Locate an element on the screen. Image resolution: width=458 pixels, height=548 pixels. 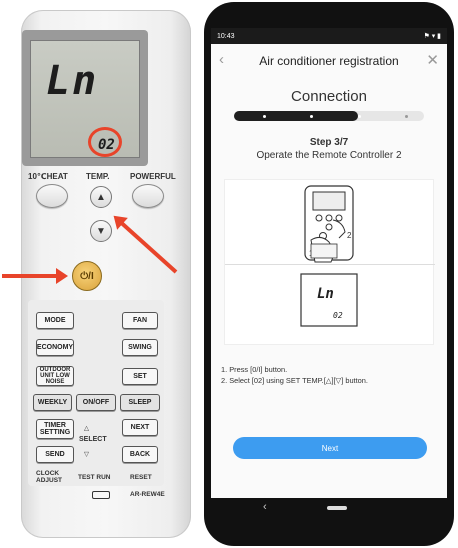
progress-bar is located at coordinates (329, 116).